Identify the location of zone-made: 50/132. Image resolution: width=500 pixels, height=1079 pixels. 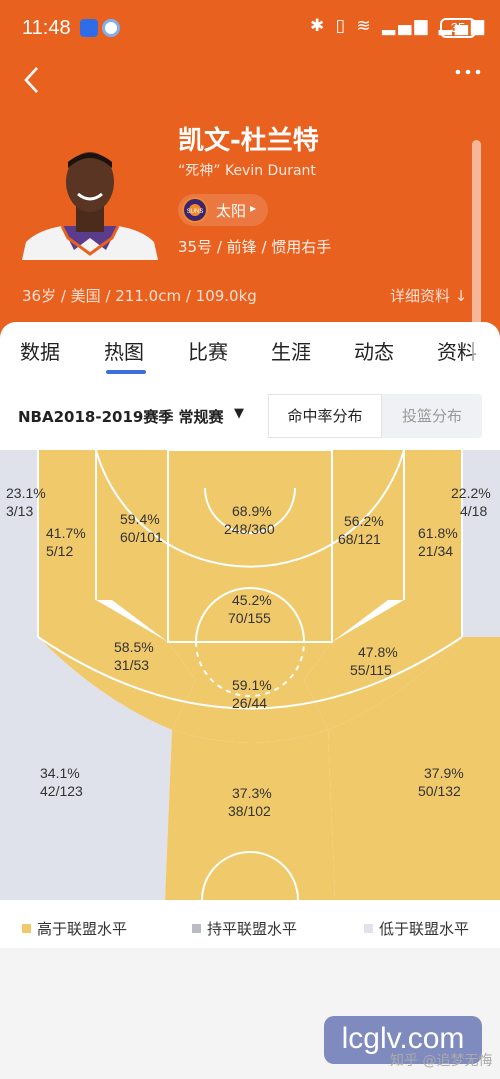
(439, 791).